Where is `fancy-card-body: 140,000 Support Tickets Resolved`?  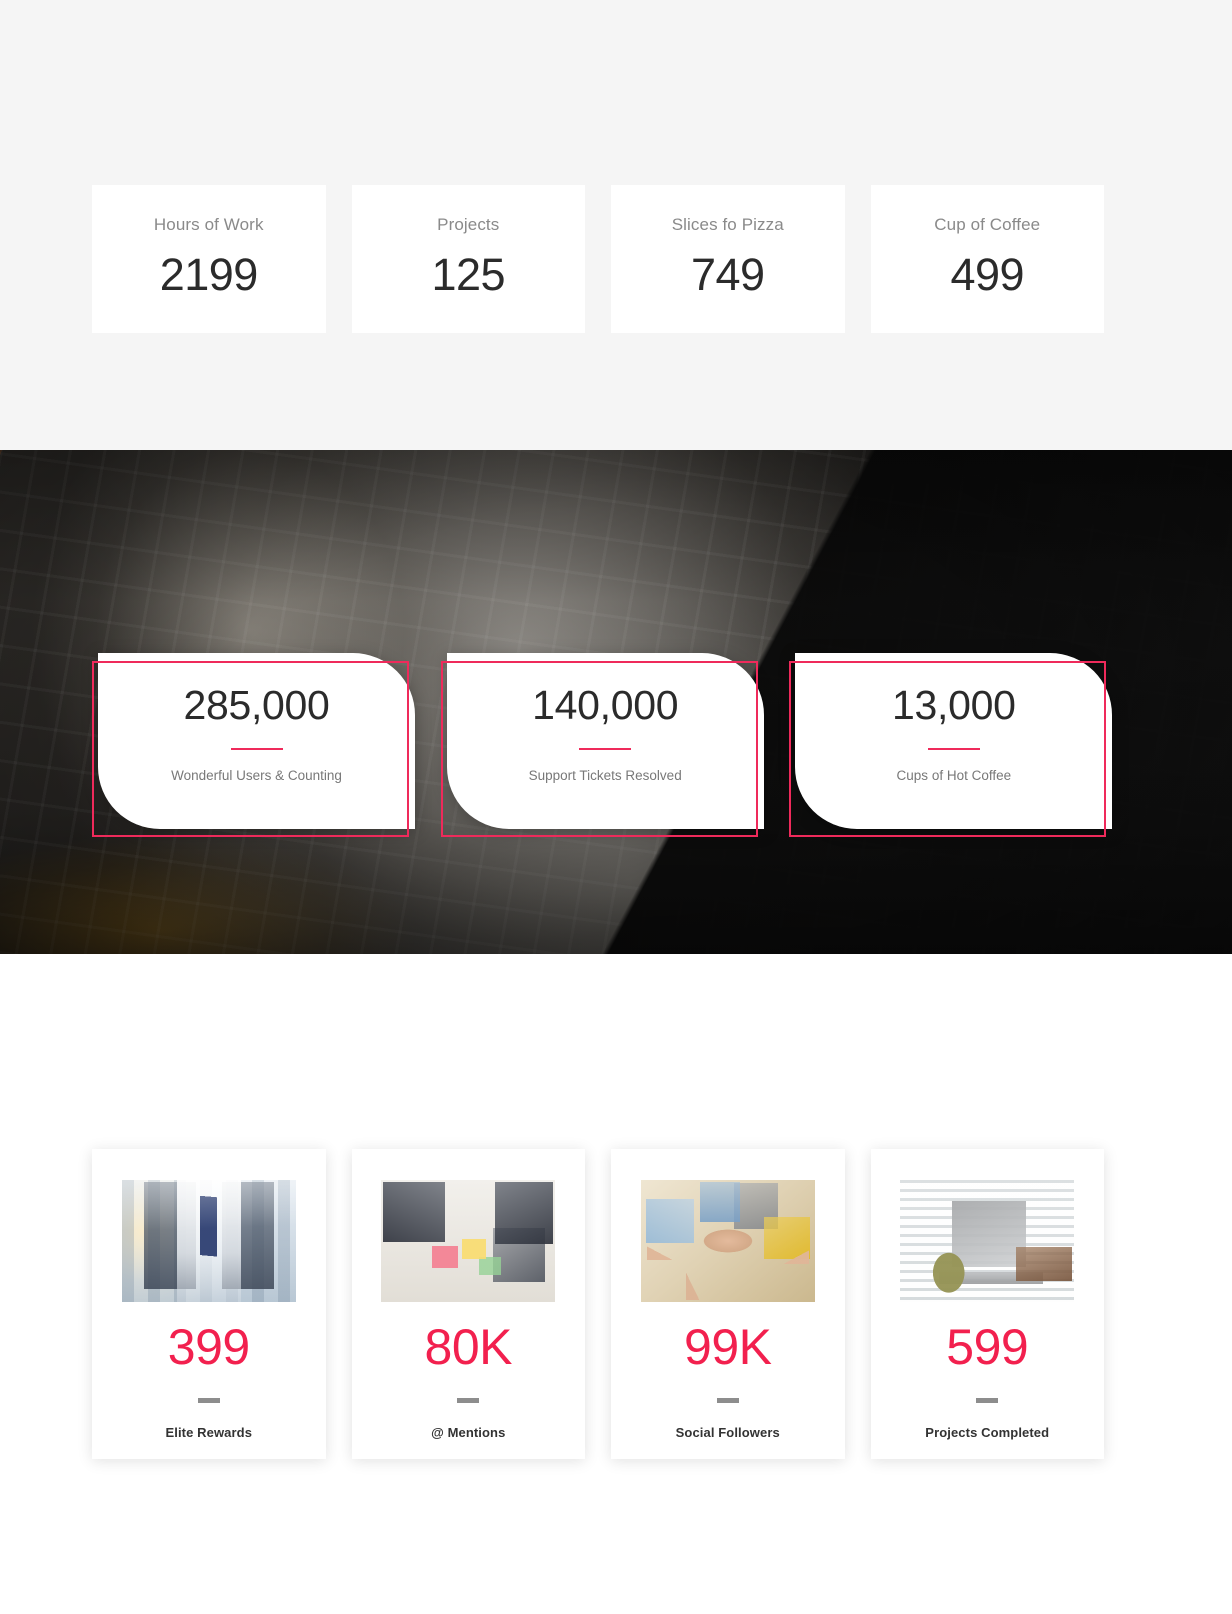
fancy-card-body: 140,000 Support Tickets Resolved is located at coordinates (605, 741).